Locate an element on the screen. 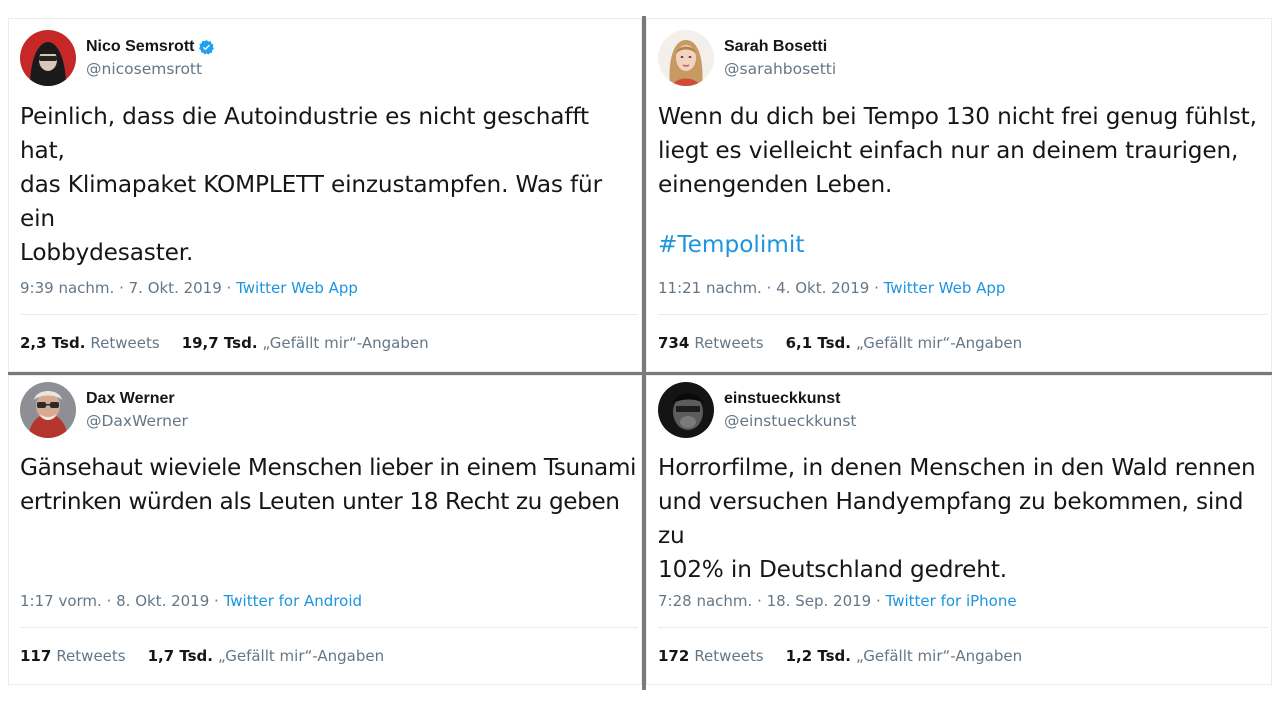 Image resolution: width=1280 pixels, height=714 pixels. likes-stat: 1,2 Tsd. „Gefällt mir“-Angaben is located at coordinates (904, 656).